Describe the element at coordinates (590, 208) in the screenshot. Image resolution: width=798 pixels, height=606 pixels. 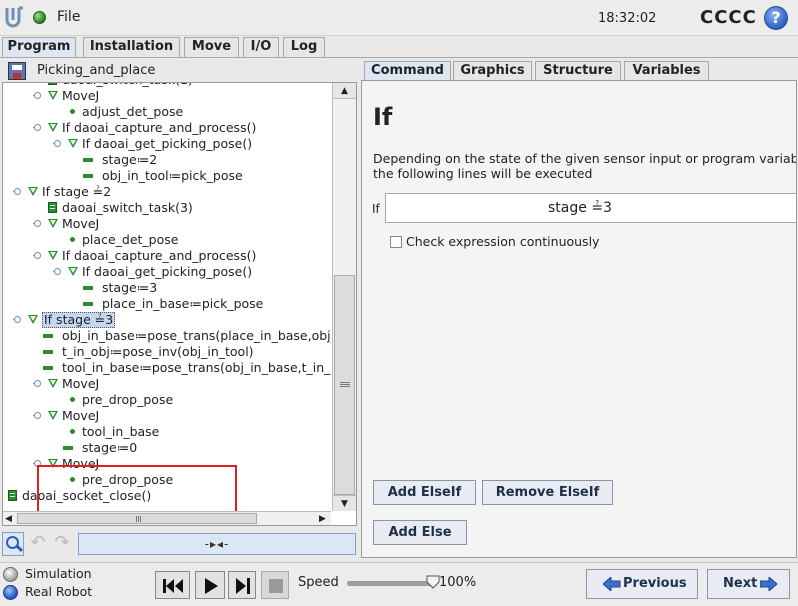
I see `expression-field: stage ≟3` at that location.